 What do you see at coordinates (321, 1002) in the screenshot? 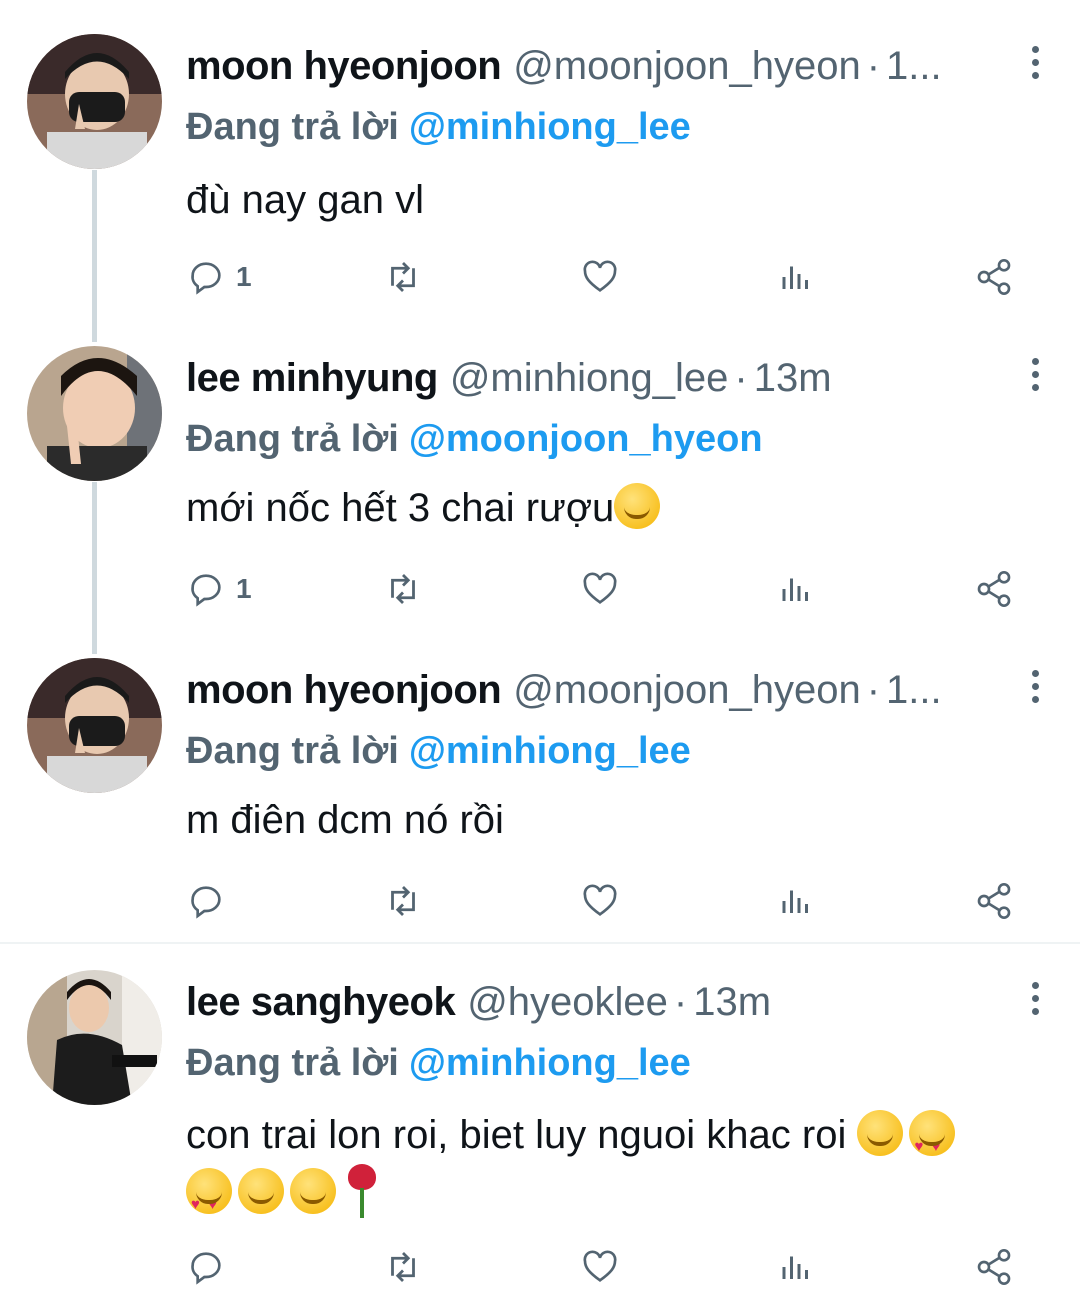
I see `display-name: lee sanghyeok` at bounding box center [321, 1002].